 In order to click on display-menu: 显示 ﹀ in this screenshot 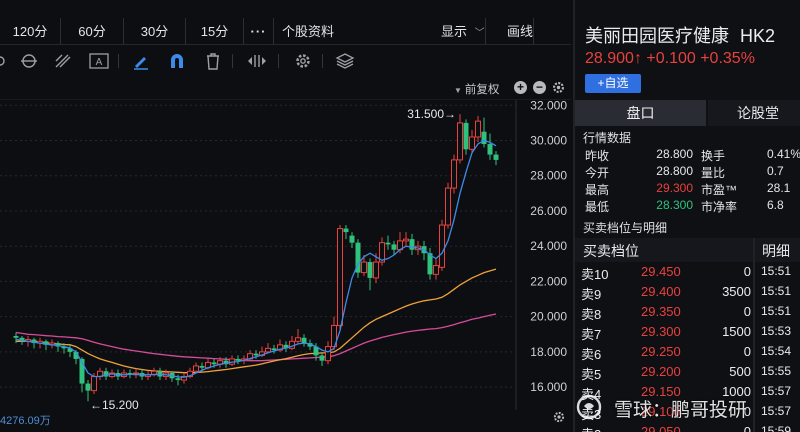, I will do `click(463, 31)`.